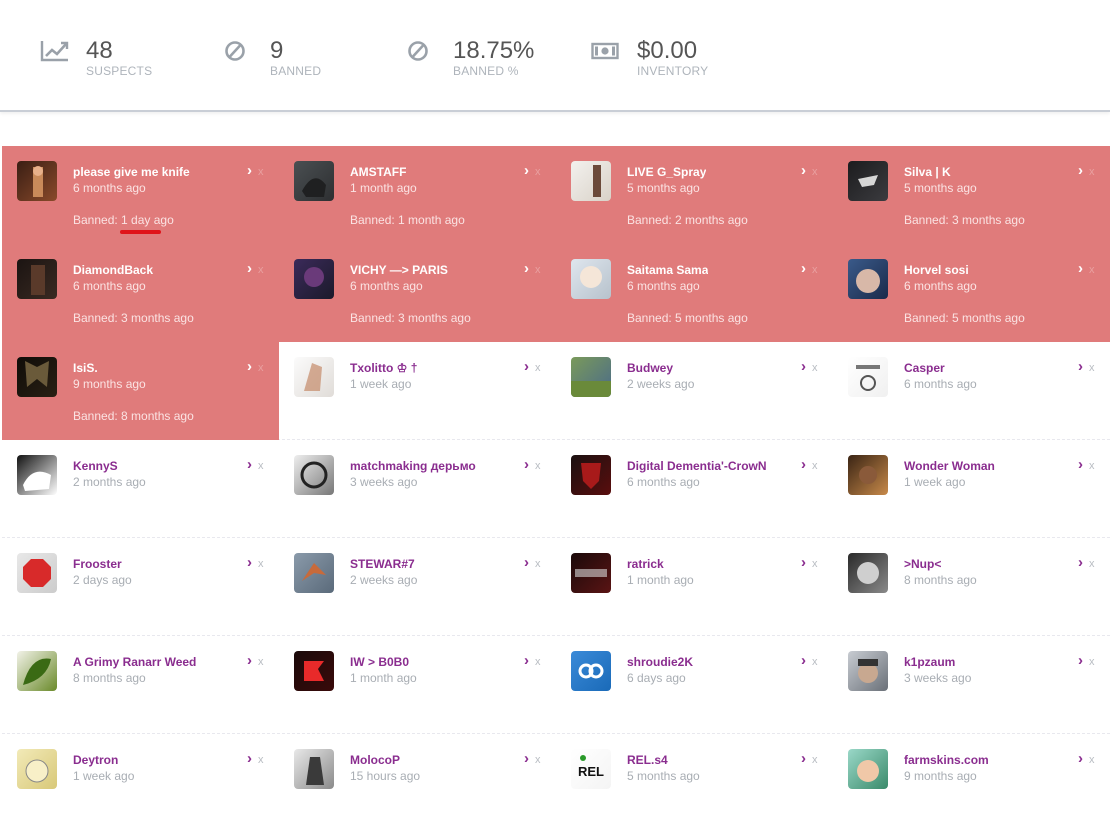 This screenshot has width=1110, height=832. Describe the element at coordinates (413, 466) in the screenshot. I see `suspect-name: matchmaking дерьмо` at that location.